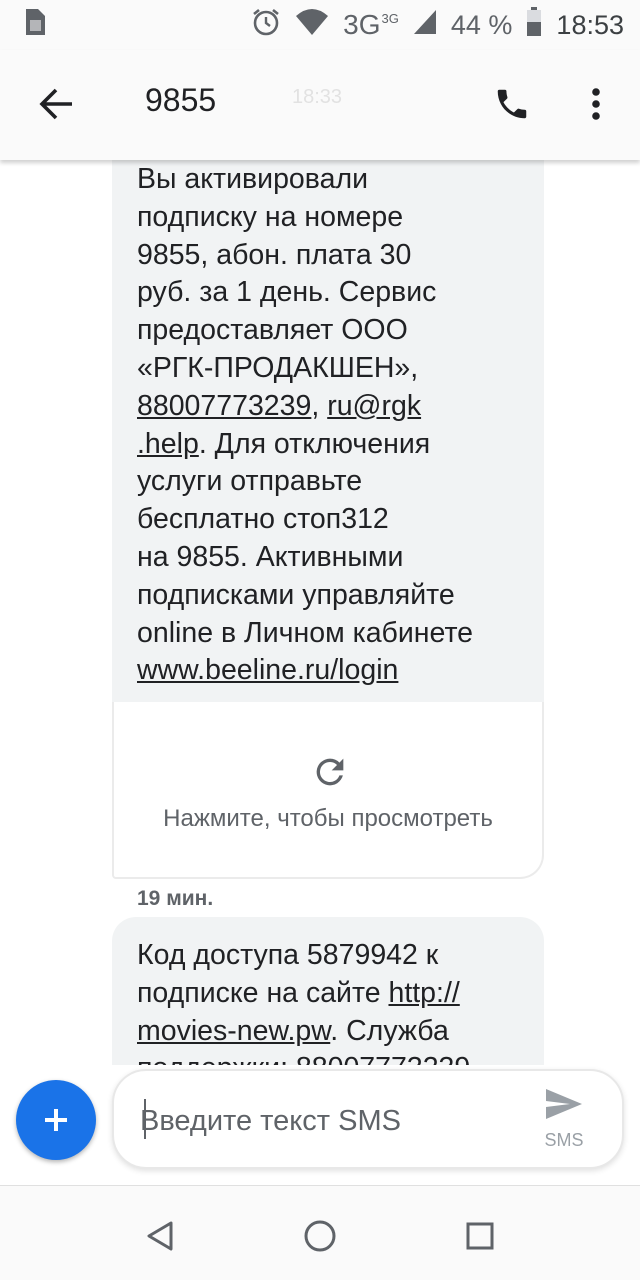 This screenshot has width=640, height=1280. What do you see at coordinates (335, 1121) in the screenshot?
I see `sms-input` at bounding box center [335, 1121].